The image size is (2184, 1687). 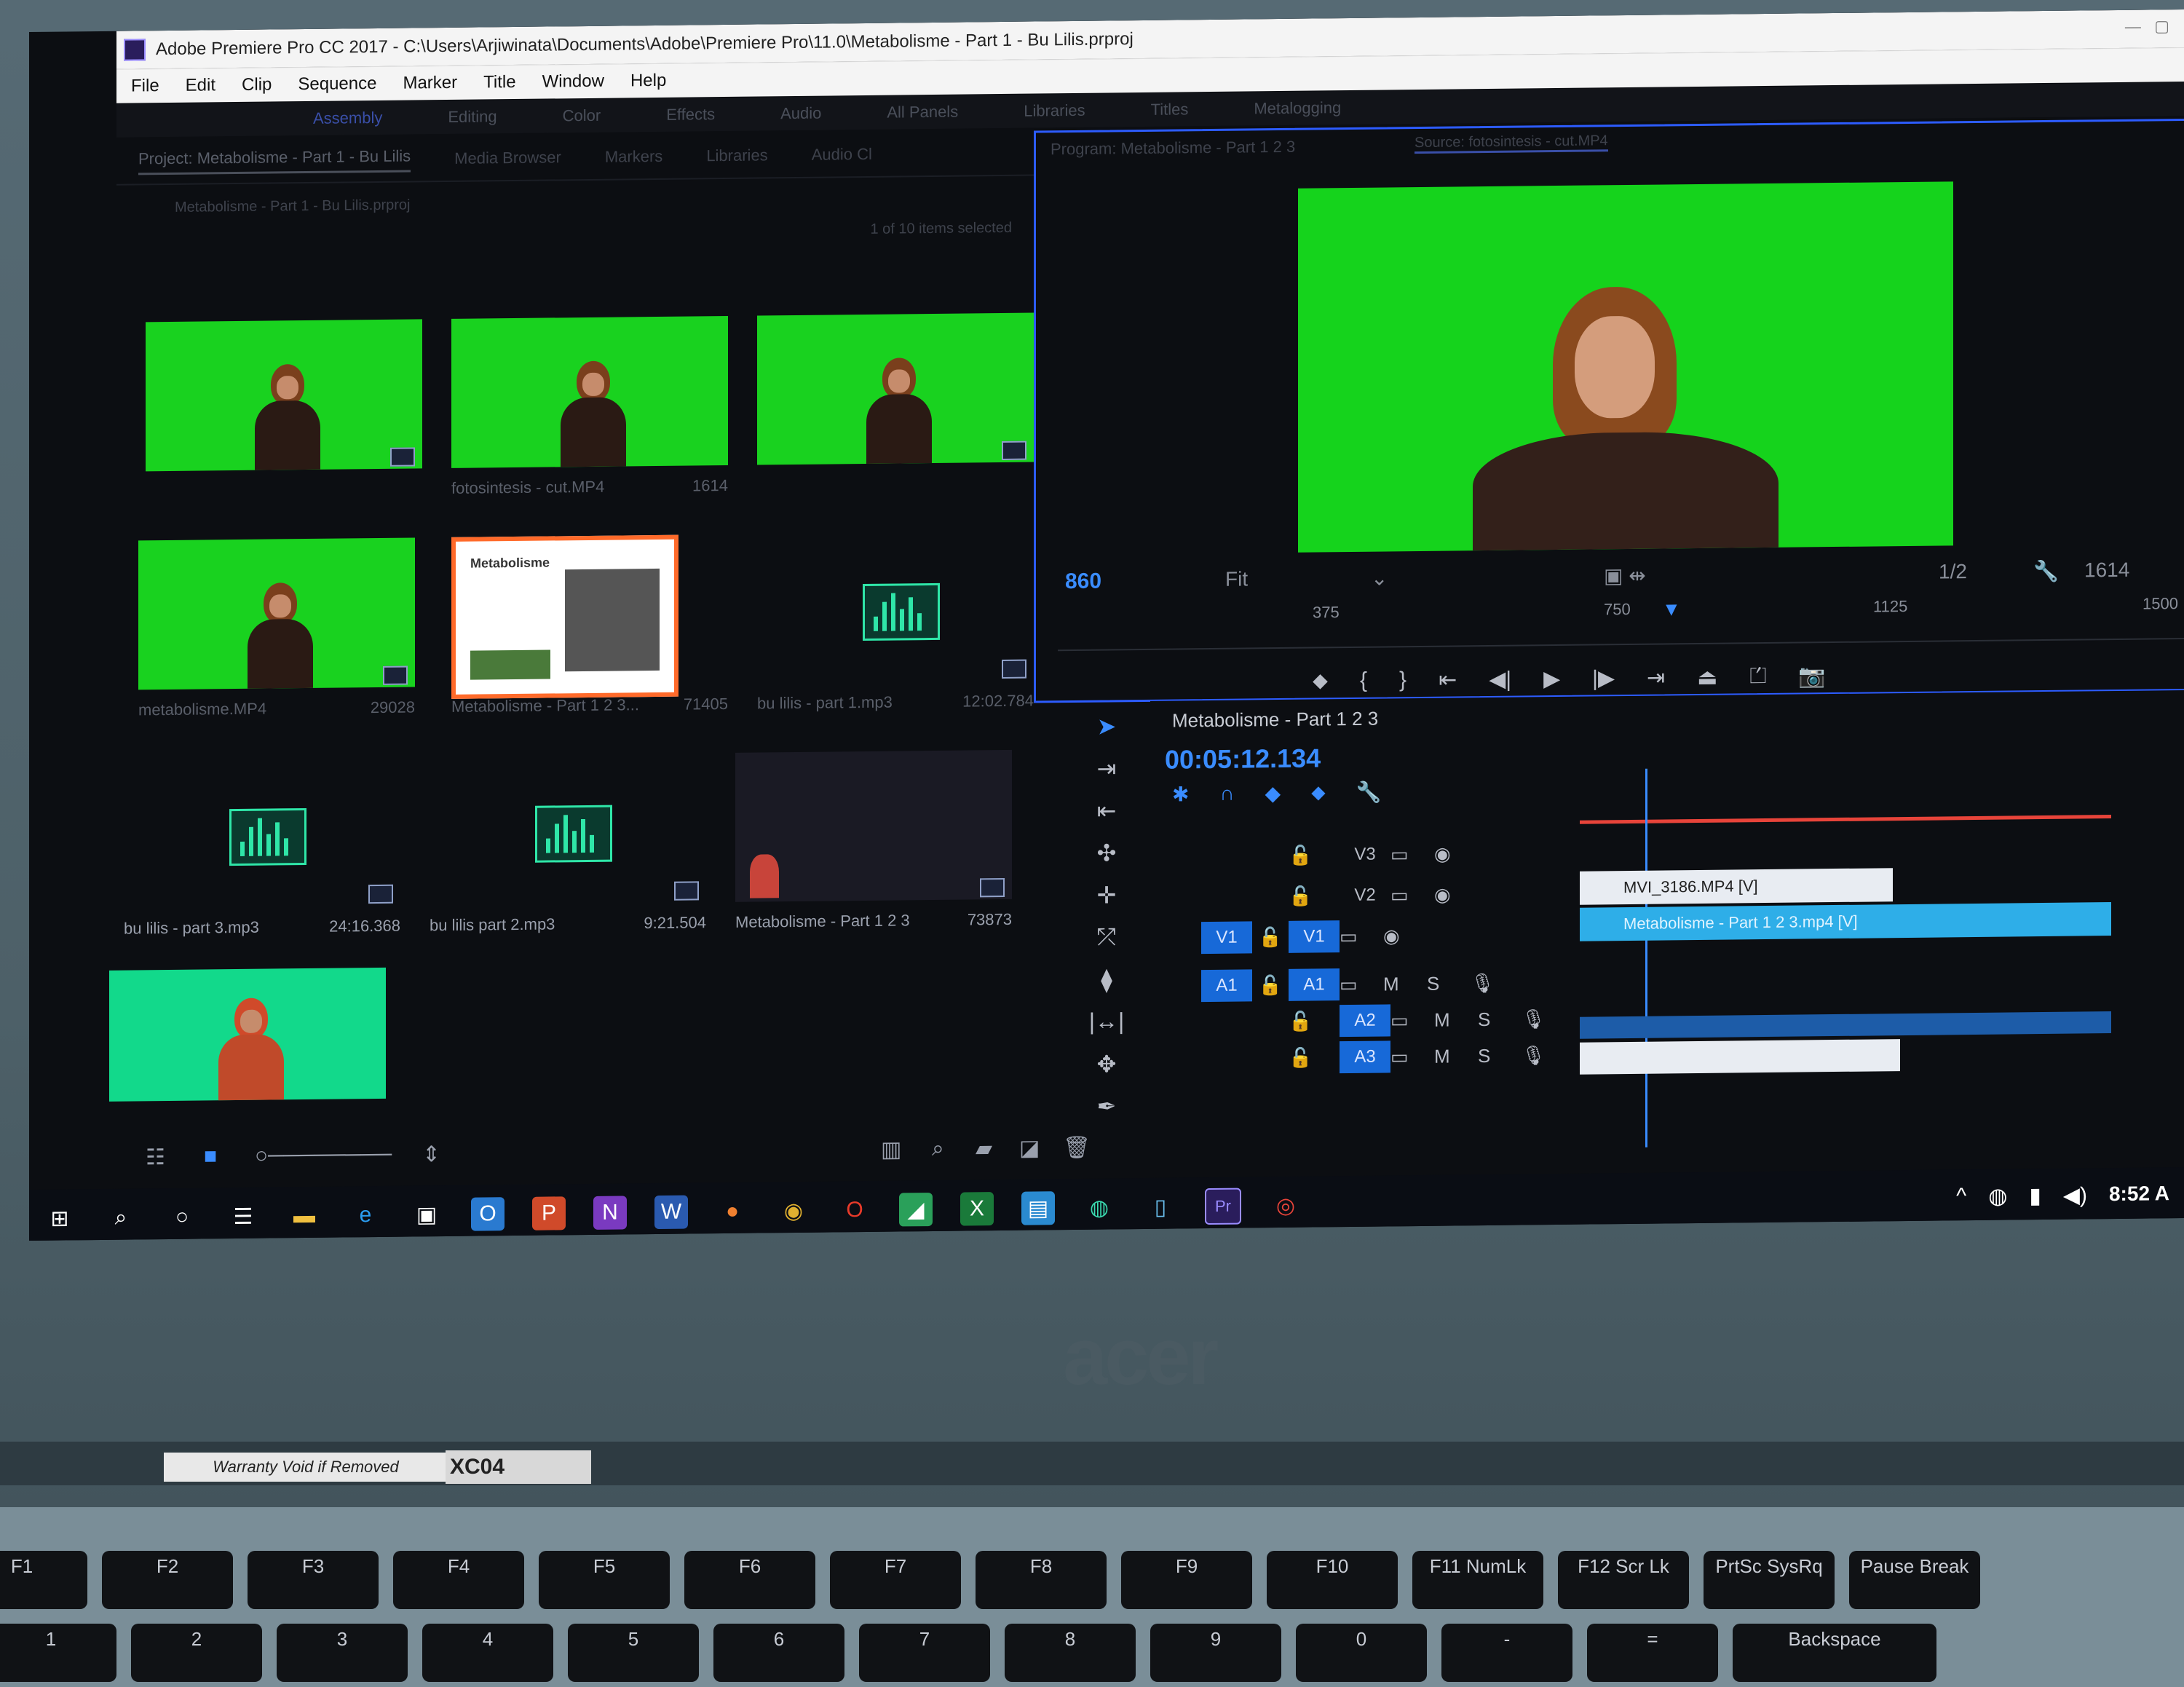 I want to click on extract-icon: ⏍, so click(x=1758, y=678).